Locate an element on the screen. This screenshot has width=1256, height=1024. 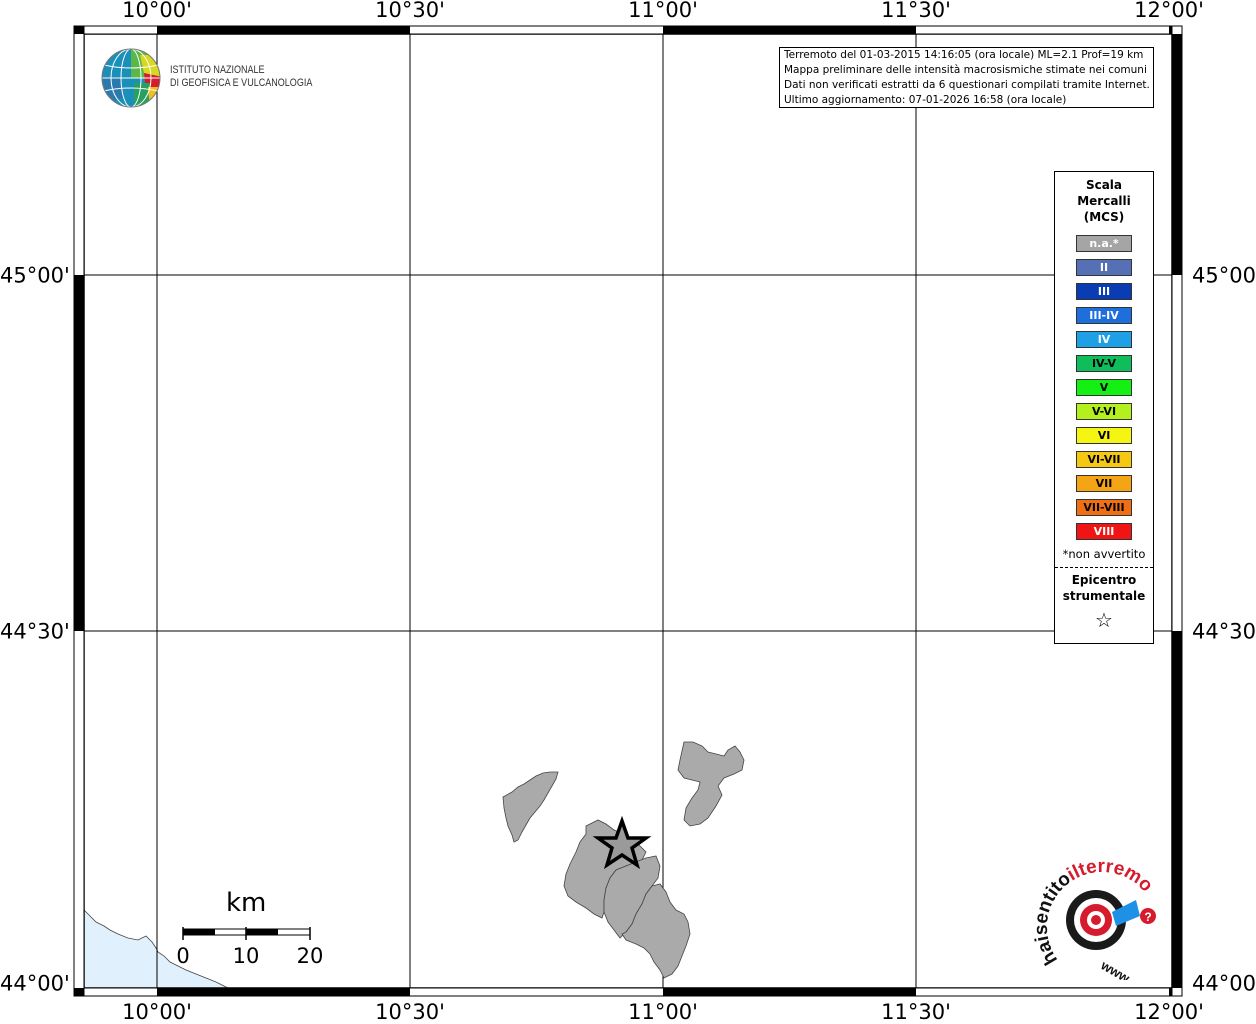
legend-swatch: IV is located at coordinates (1104, 339).